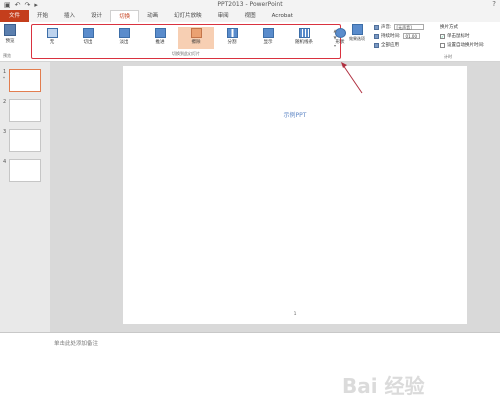 Image resolution: width=500 pixels, height=411 pixels. Describe the element at coordinates (152, 16) in the screenshot. I see `tab-animations: 动画` at that location.